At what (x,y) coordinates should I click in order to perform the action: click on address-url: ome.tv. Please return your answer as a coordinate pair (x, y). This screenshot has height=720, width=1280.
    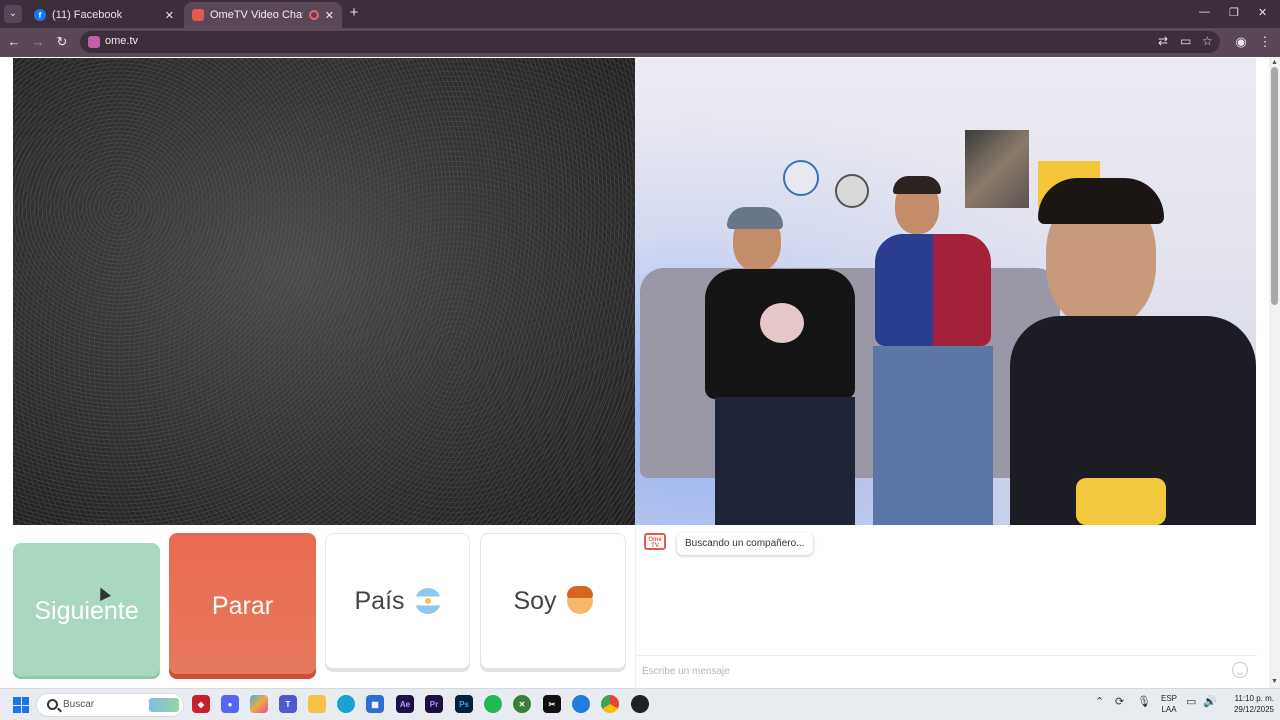
    Looking at the image, I should click on (122, 41).